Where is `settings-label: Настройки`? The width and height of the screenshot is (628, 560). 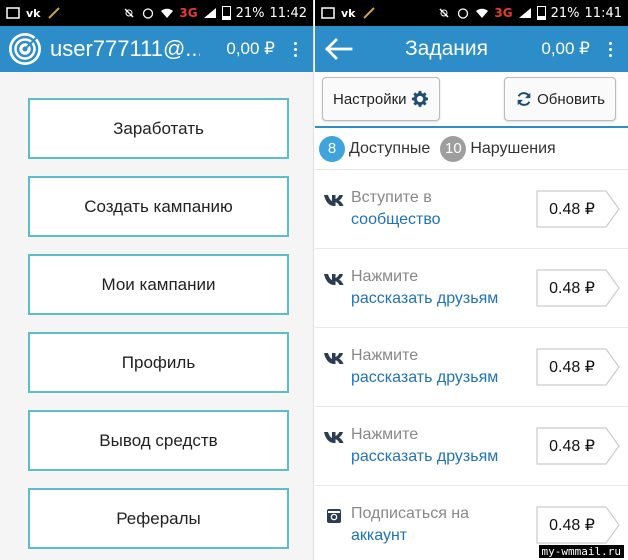
settings-label: Настройки is located at coordinates (370, 99).